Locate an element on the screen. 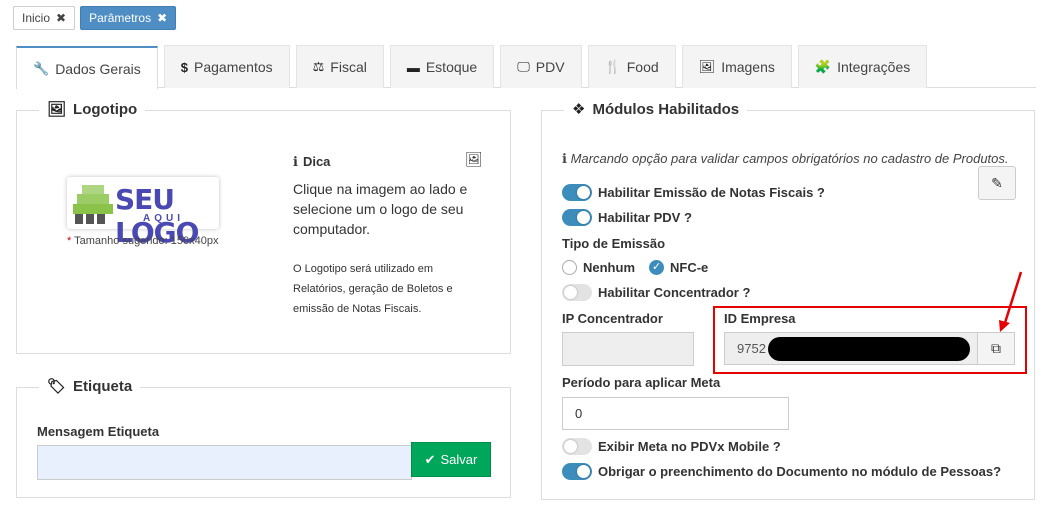 The image size is (1050, 518). page-tab-label: Parâmetros is located at coordinates (120, 18).